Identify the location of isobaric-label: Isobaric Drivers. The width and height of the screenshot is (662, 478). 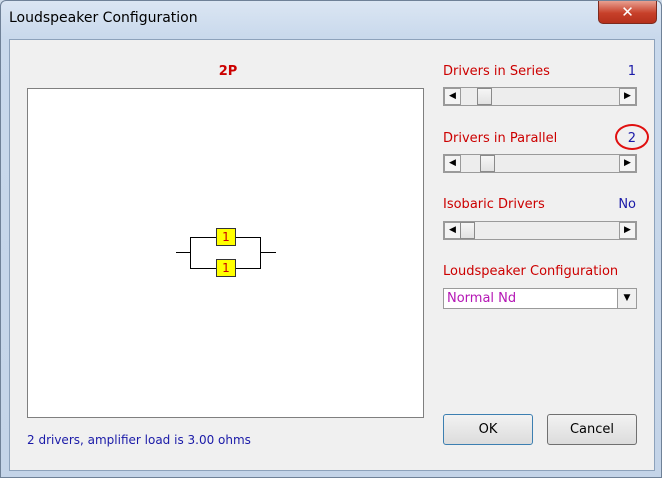
(494, 204).